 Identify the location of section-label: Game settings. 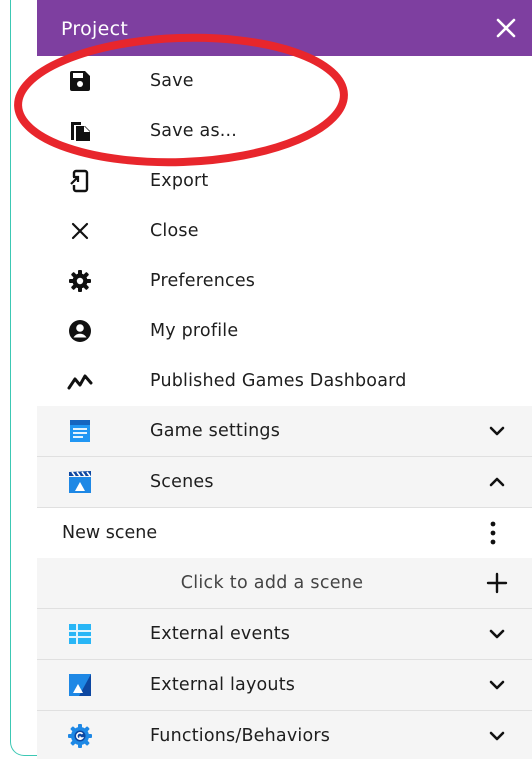
(215, 431).